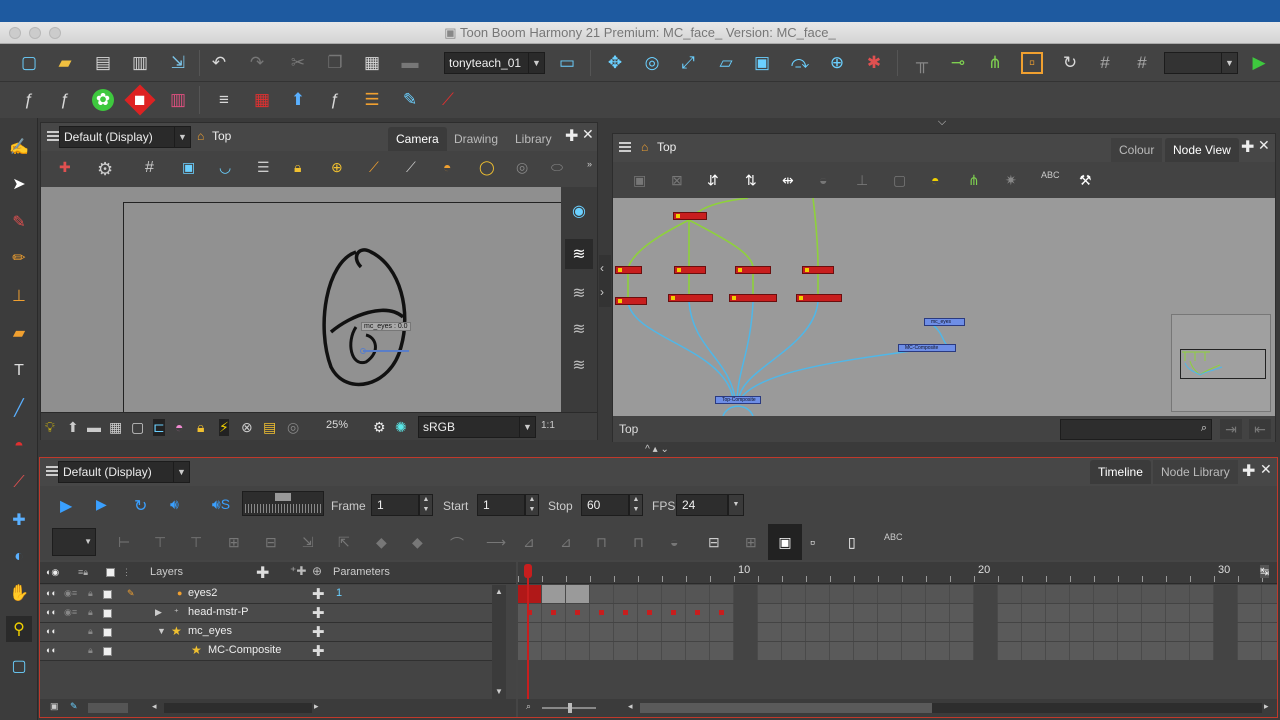 The width and height of the screenshot is (1280, 720). Describe the element at coordinates (19, 408) in the screenshot. I see `line-tool-icon: ╱` at that location.